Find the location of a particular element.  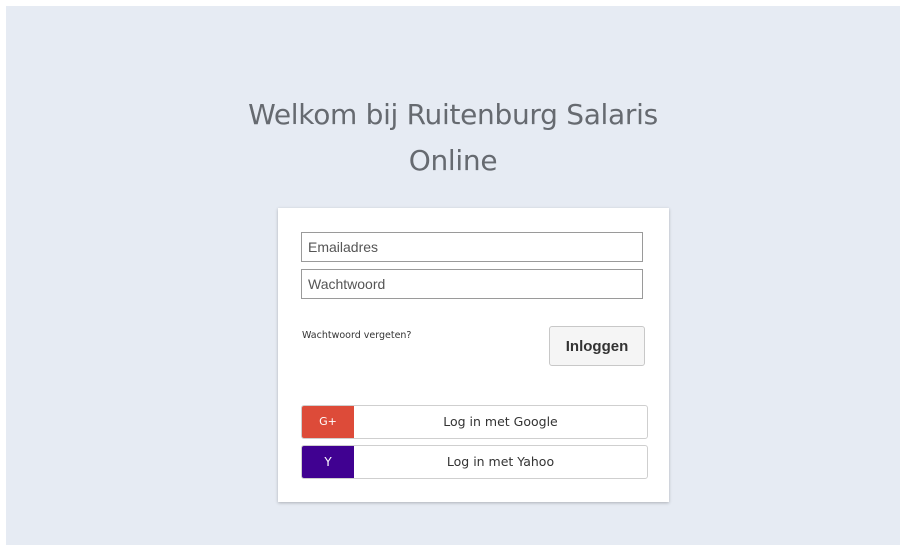

page-title-line-1: Welkom bij Ruitenburg Salaris is located at coordinates (453, 114).